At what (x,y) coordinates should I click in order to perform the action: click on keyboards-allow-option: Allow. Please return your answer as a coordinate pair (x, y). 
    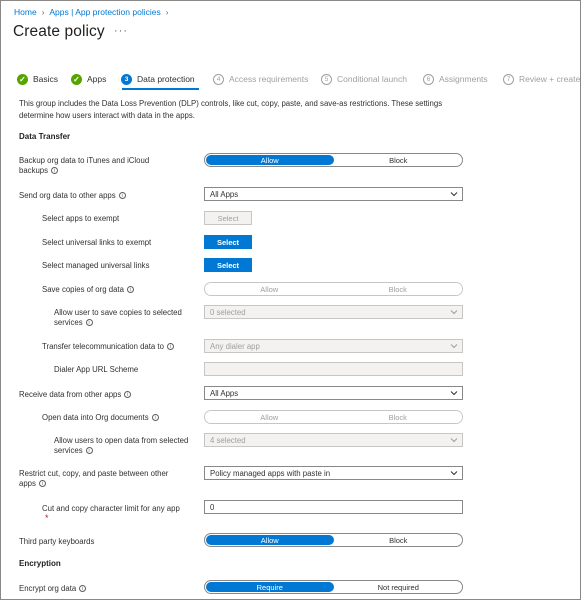
    Looking at the image, I should click on (270, 540).